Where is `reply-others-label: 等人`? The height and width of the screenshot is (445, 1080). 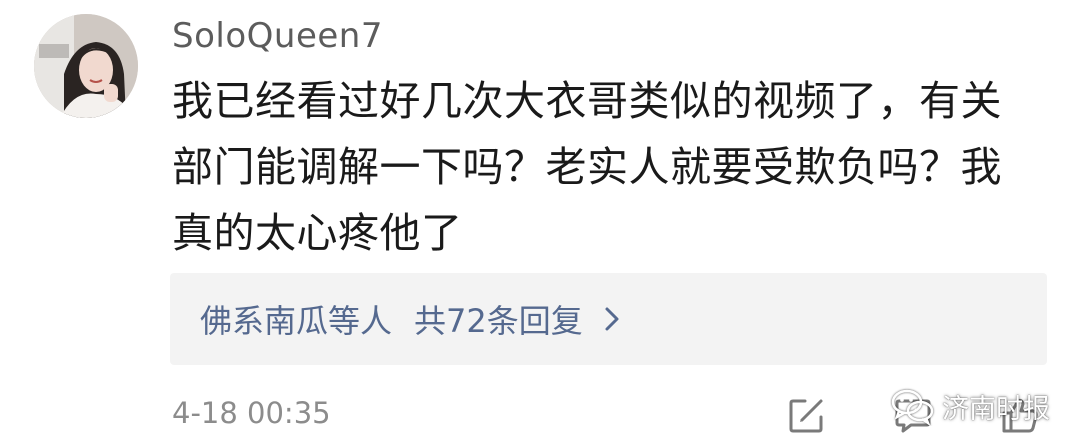
reply-others-label: 等人 is located at coordinates (360, 321).